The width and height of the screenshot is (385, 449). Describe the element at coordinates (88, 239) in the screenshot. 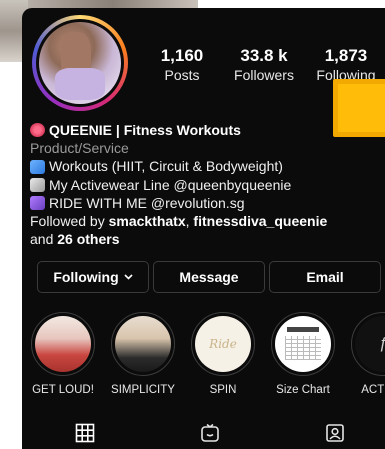

I see `followed-by-others: 26 others` at that location.